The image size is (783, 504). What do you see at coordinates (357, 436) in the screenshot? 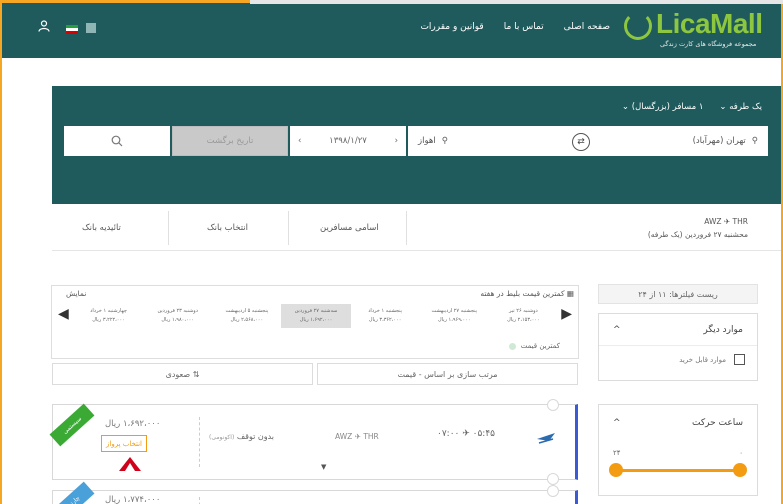
I see `flight-route: AWZ ✈ THR` at bounding box center [357, 436].